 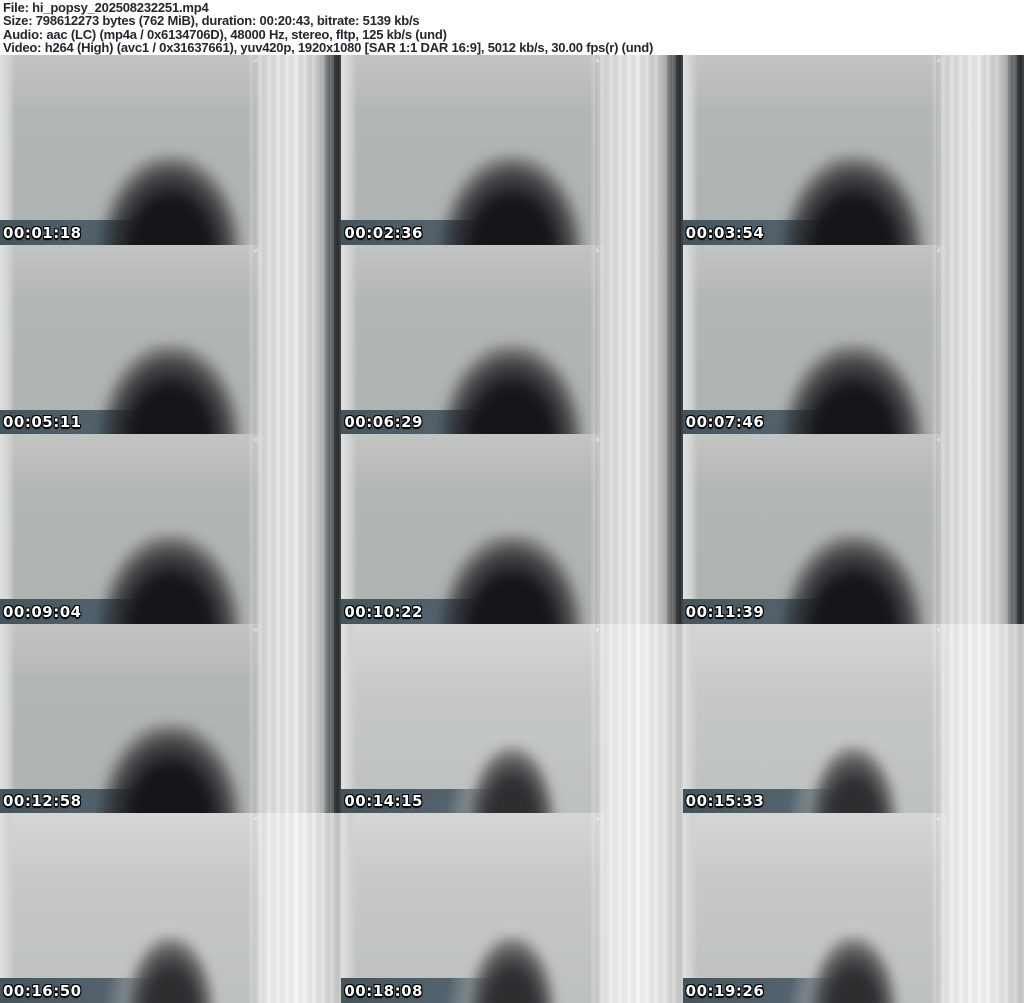 I want to click on timestamp-overlay: 00:19:26, so click(x=725, y=990).